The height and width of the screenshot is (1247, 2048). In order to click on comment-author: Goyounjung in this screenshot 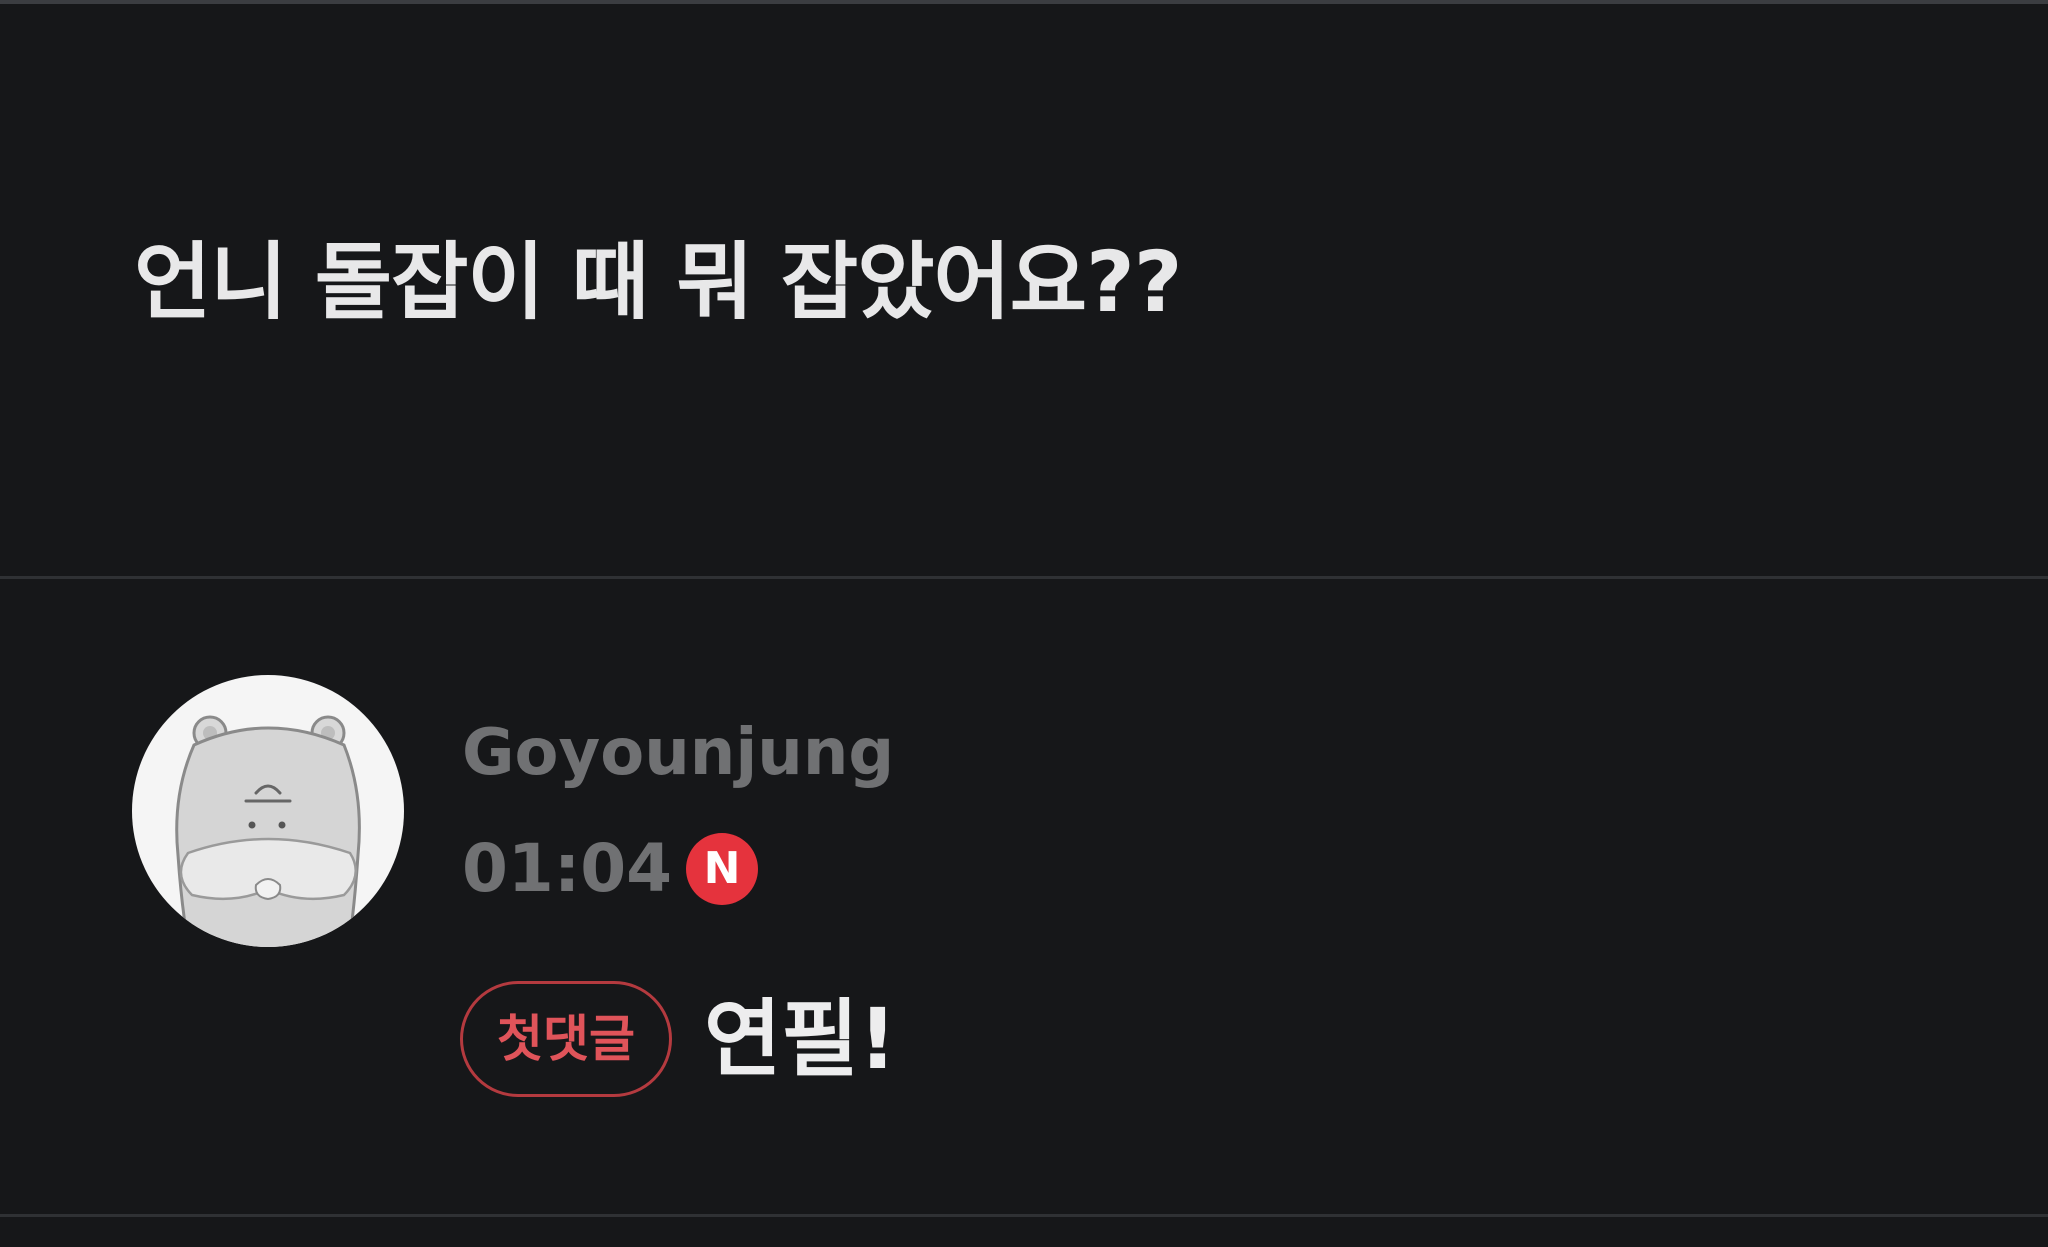, I will do `click(678, 753)`.